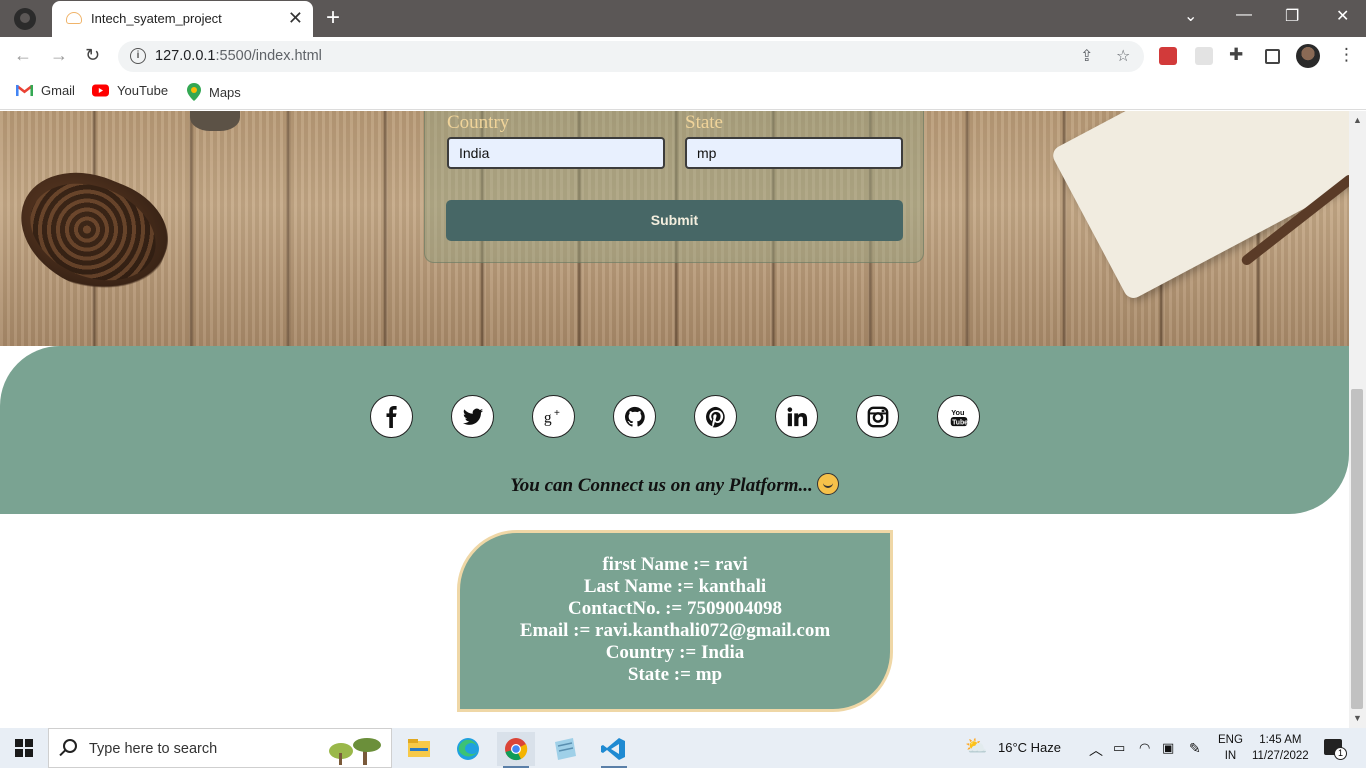  I want to click on page-scrollbar: ▲ ▼, so click(1357, 419).